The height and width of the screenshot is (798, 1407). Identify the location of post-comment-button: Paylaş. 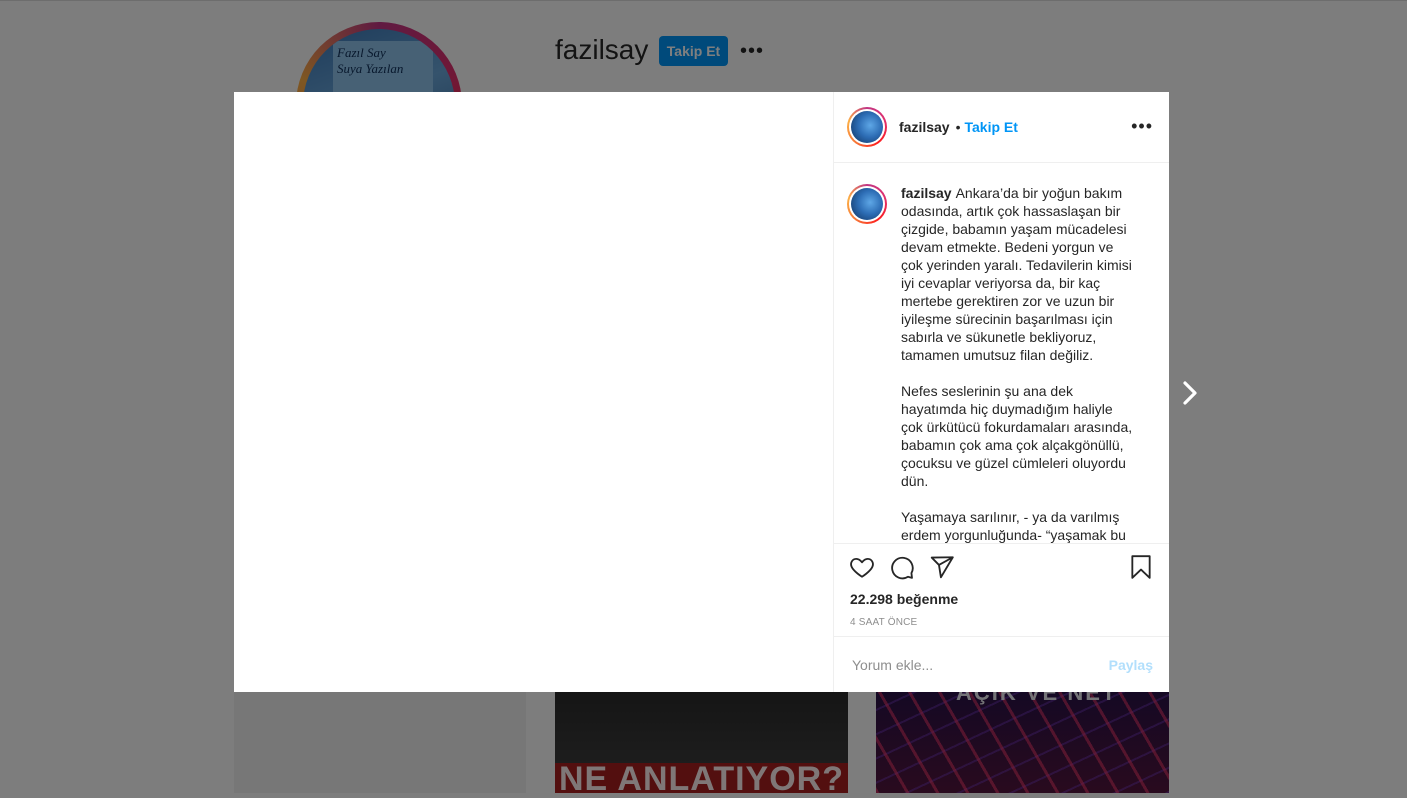
(1131, 665).